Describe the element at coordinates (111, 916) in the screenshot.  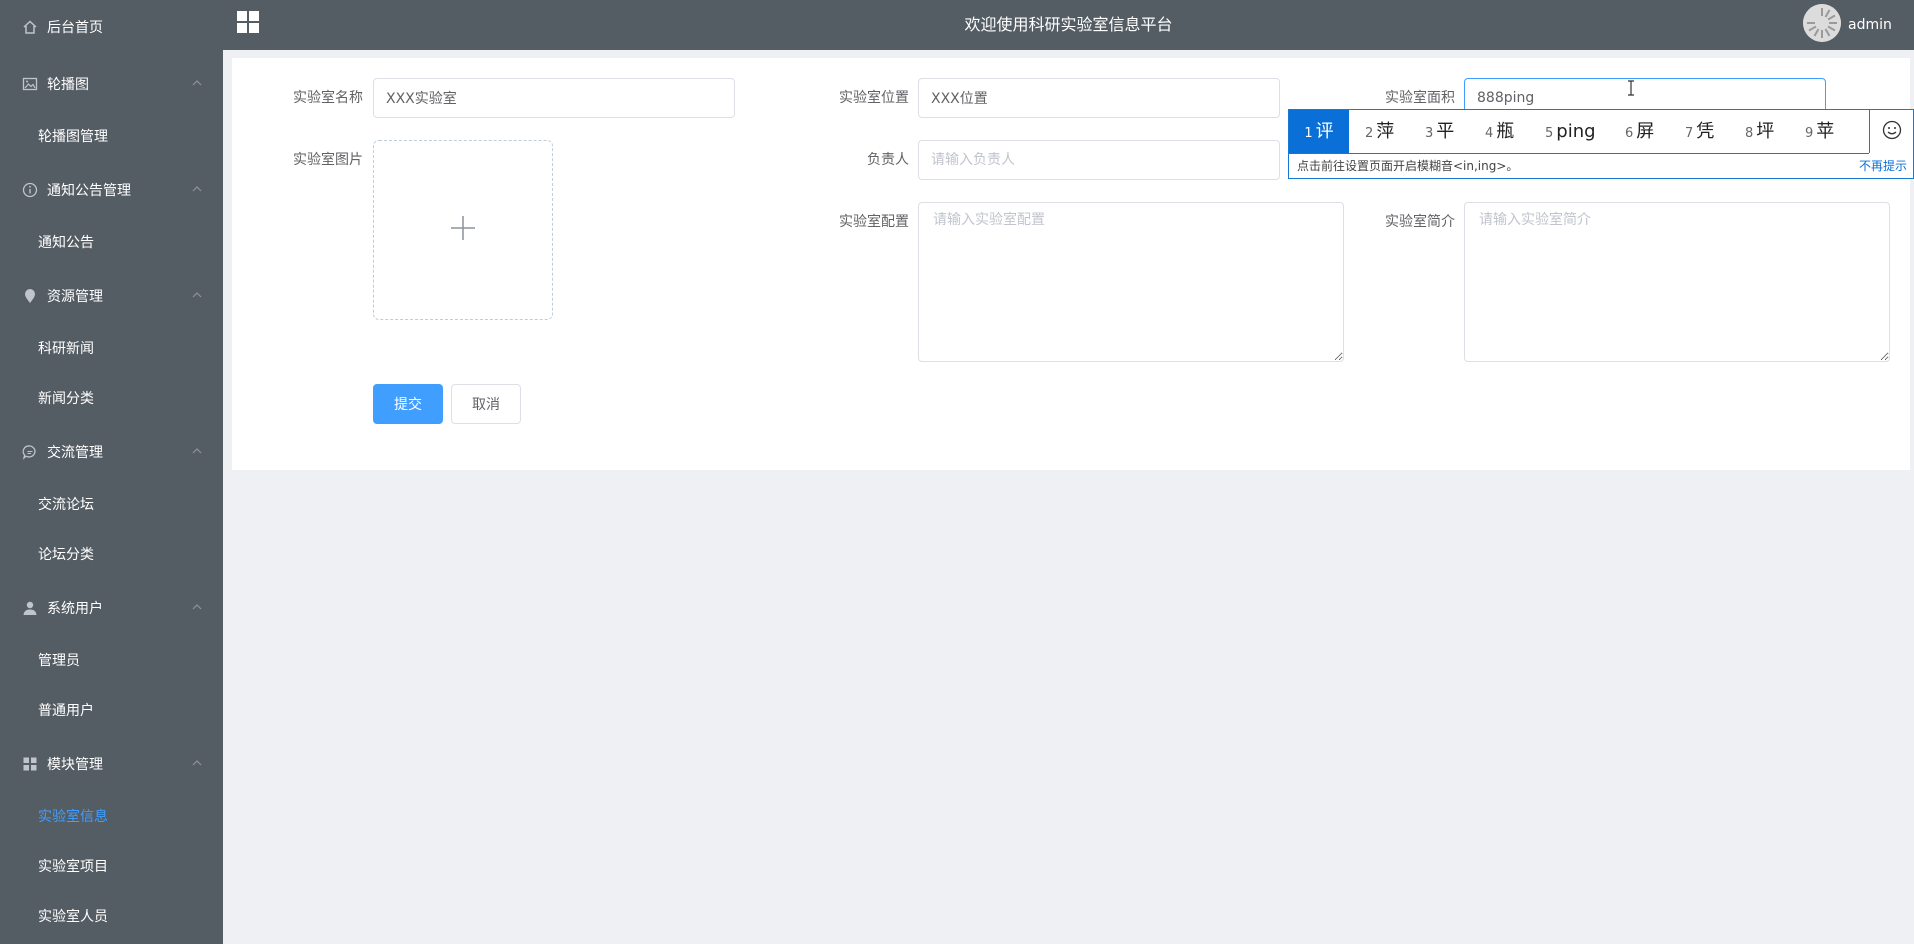
I see `sidebar-item-lab-member: 实验室人员` at that location.